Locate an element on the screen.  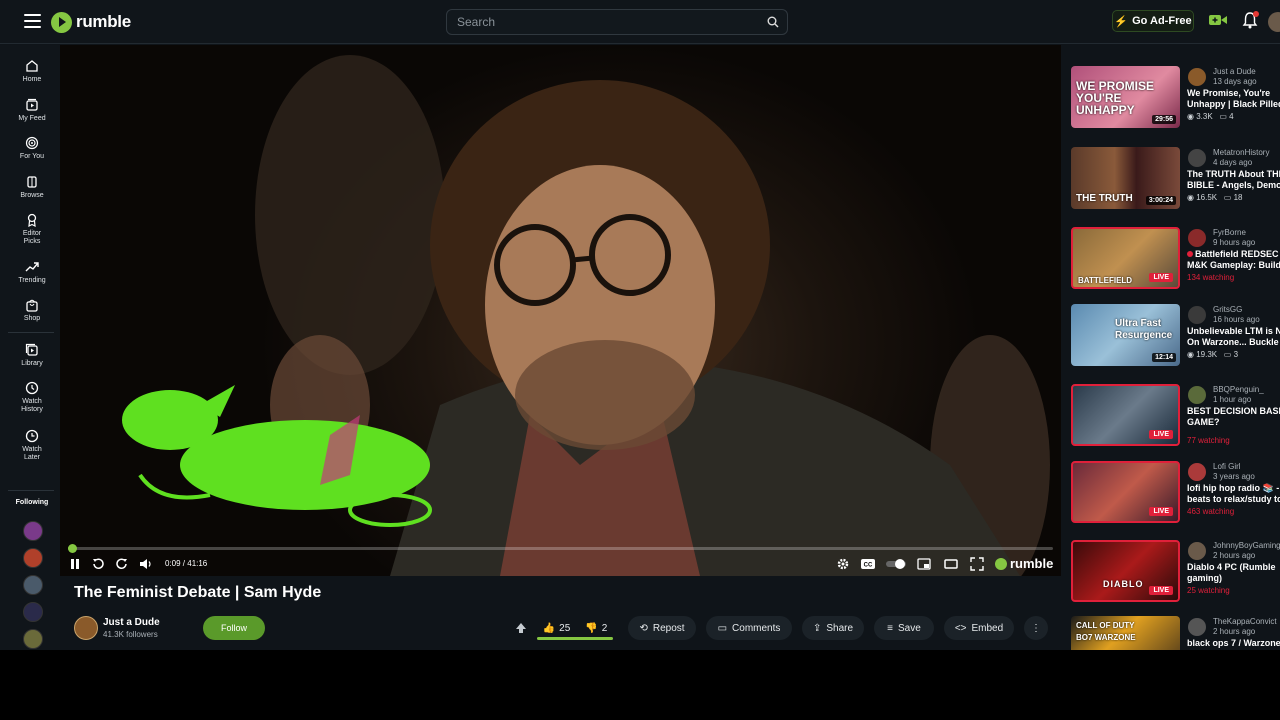
upload-time: 4 days ago is located at coordinates (1233, 162).